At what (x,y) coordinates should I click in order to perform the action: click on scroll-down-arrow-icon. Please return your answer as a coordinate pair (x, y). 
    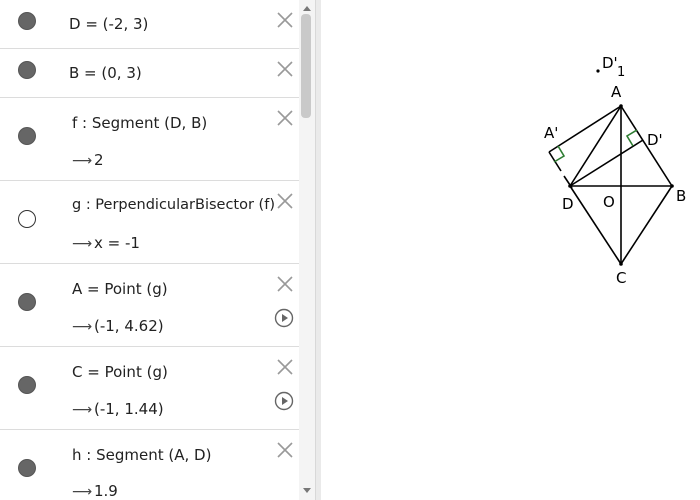
    Looking at the image, I should click on (307, 491).